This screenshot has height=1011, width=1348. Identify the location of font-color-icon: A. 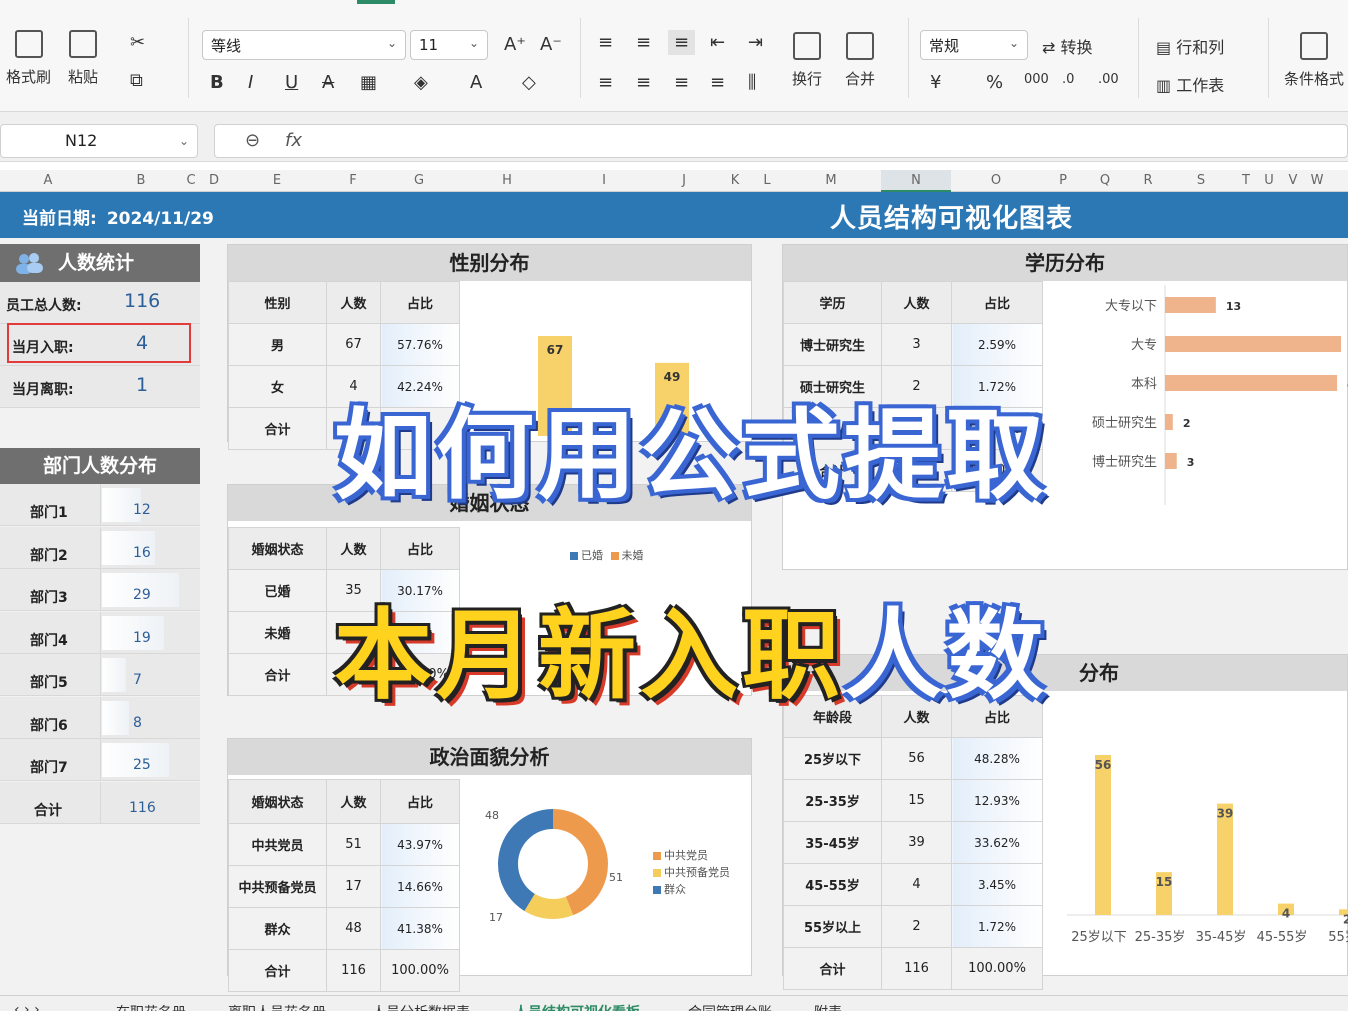
(476, 82).